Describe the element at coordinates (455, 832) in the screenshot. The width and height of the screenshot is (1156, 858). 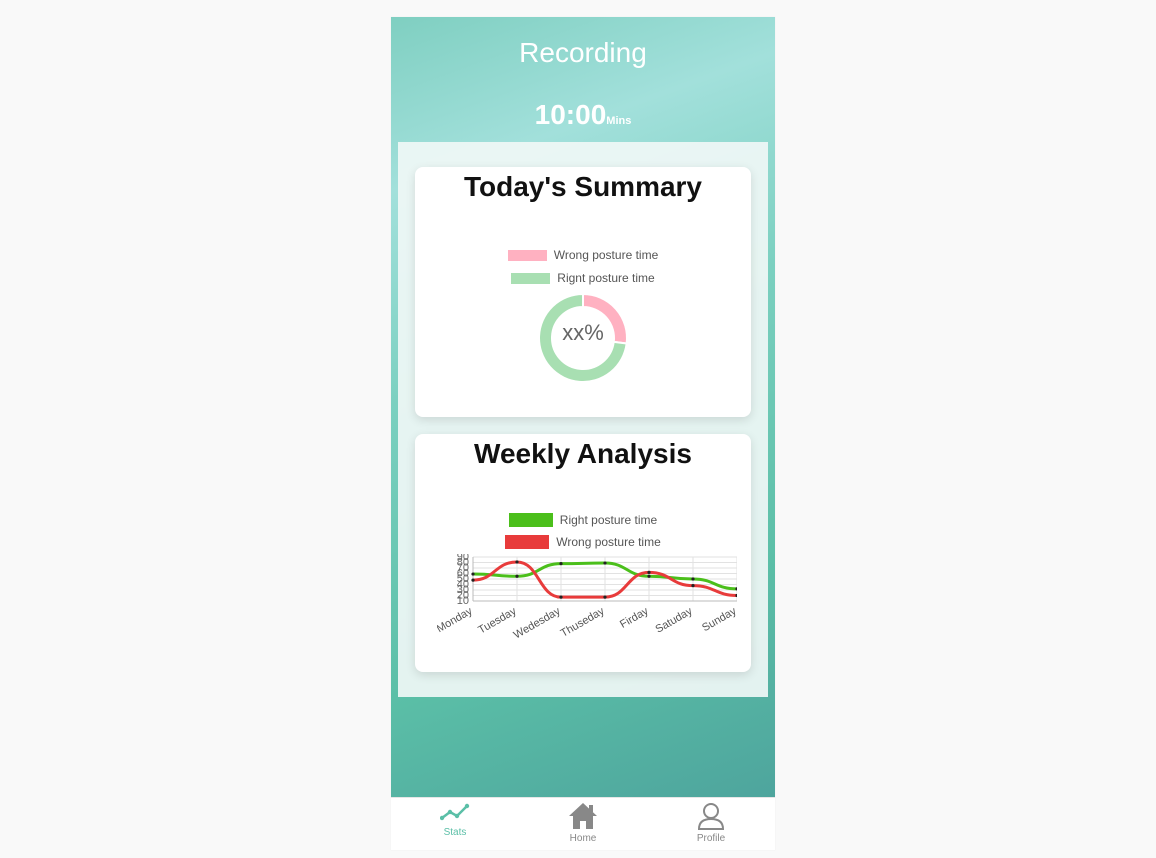
I see `nav-label-stats: Stats` at that location.